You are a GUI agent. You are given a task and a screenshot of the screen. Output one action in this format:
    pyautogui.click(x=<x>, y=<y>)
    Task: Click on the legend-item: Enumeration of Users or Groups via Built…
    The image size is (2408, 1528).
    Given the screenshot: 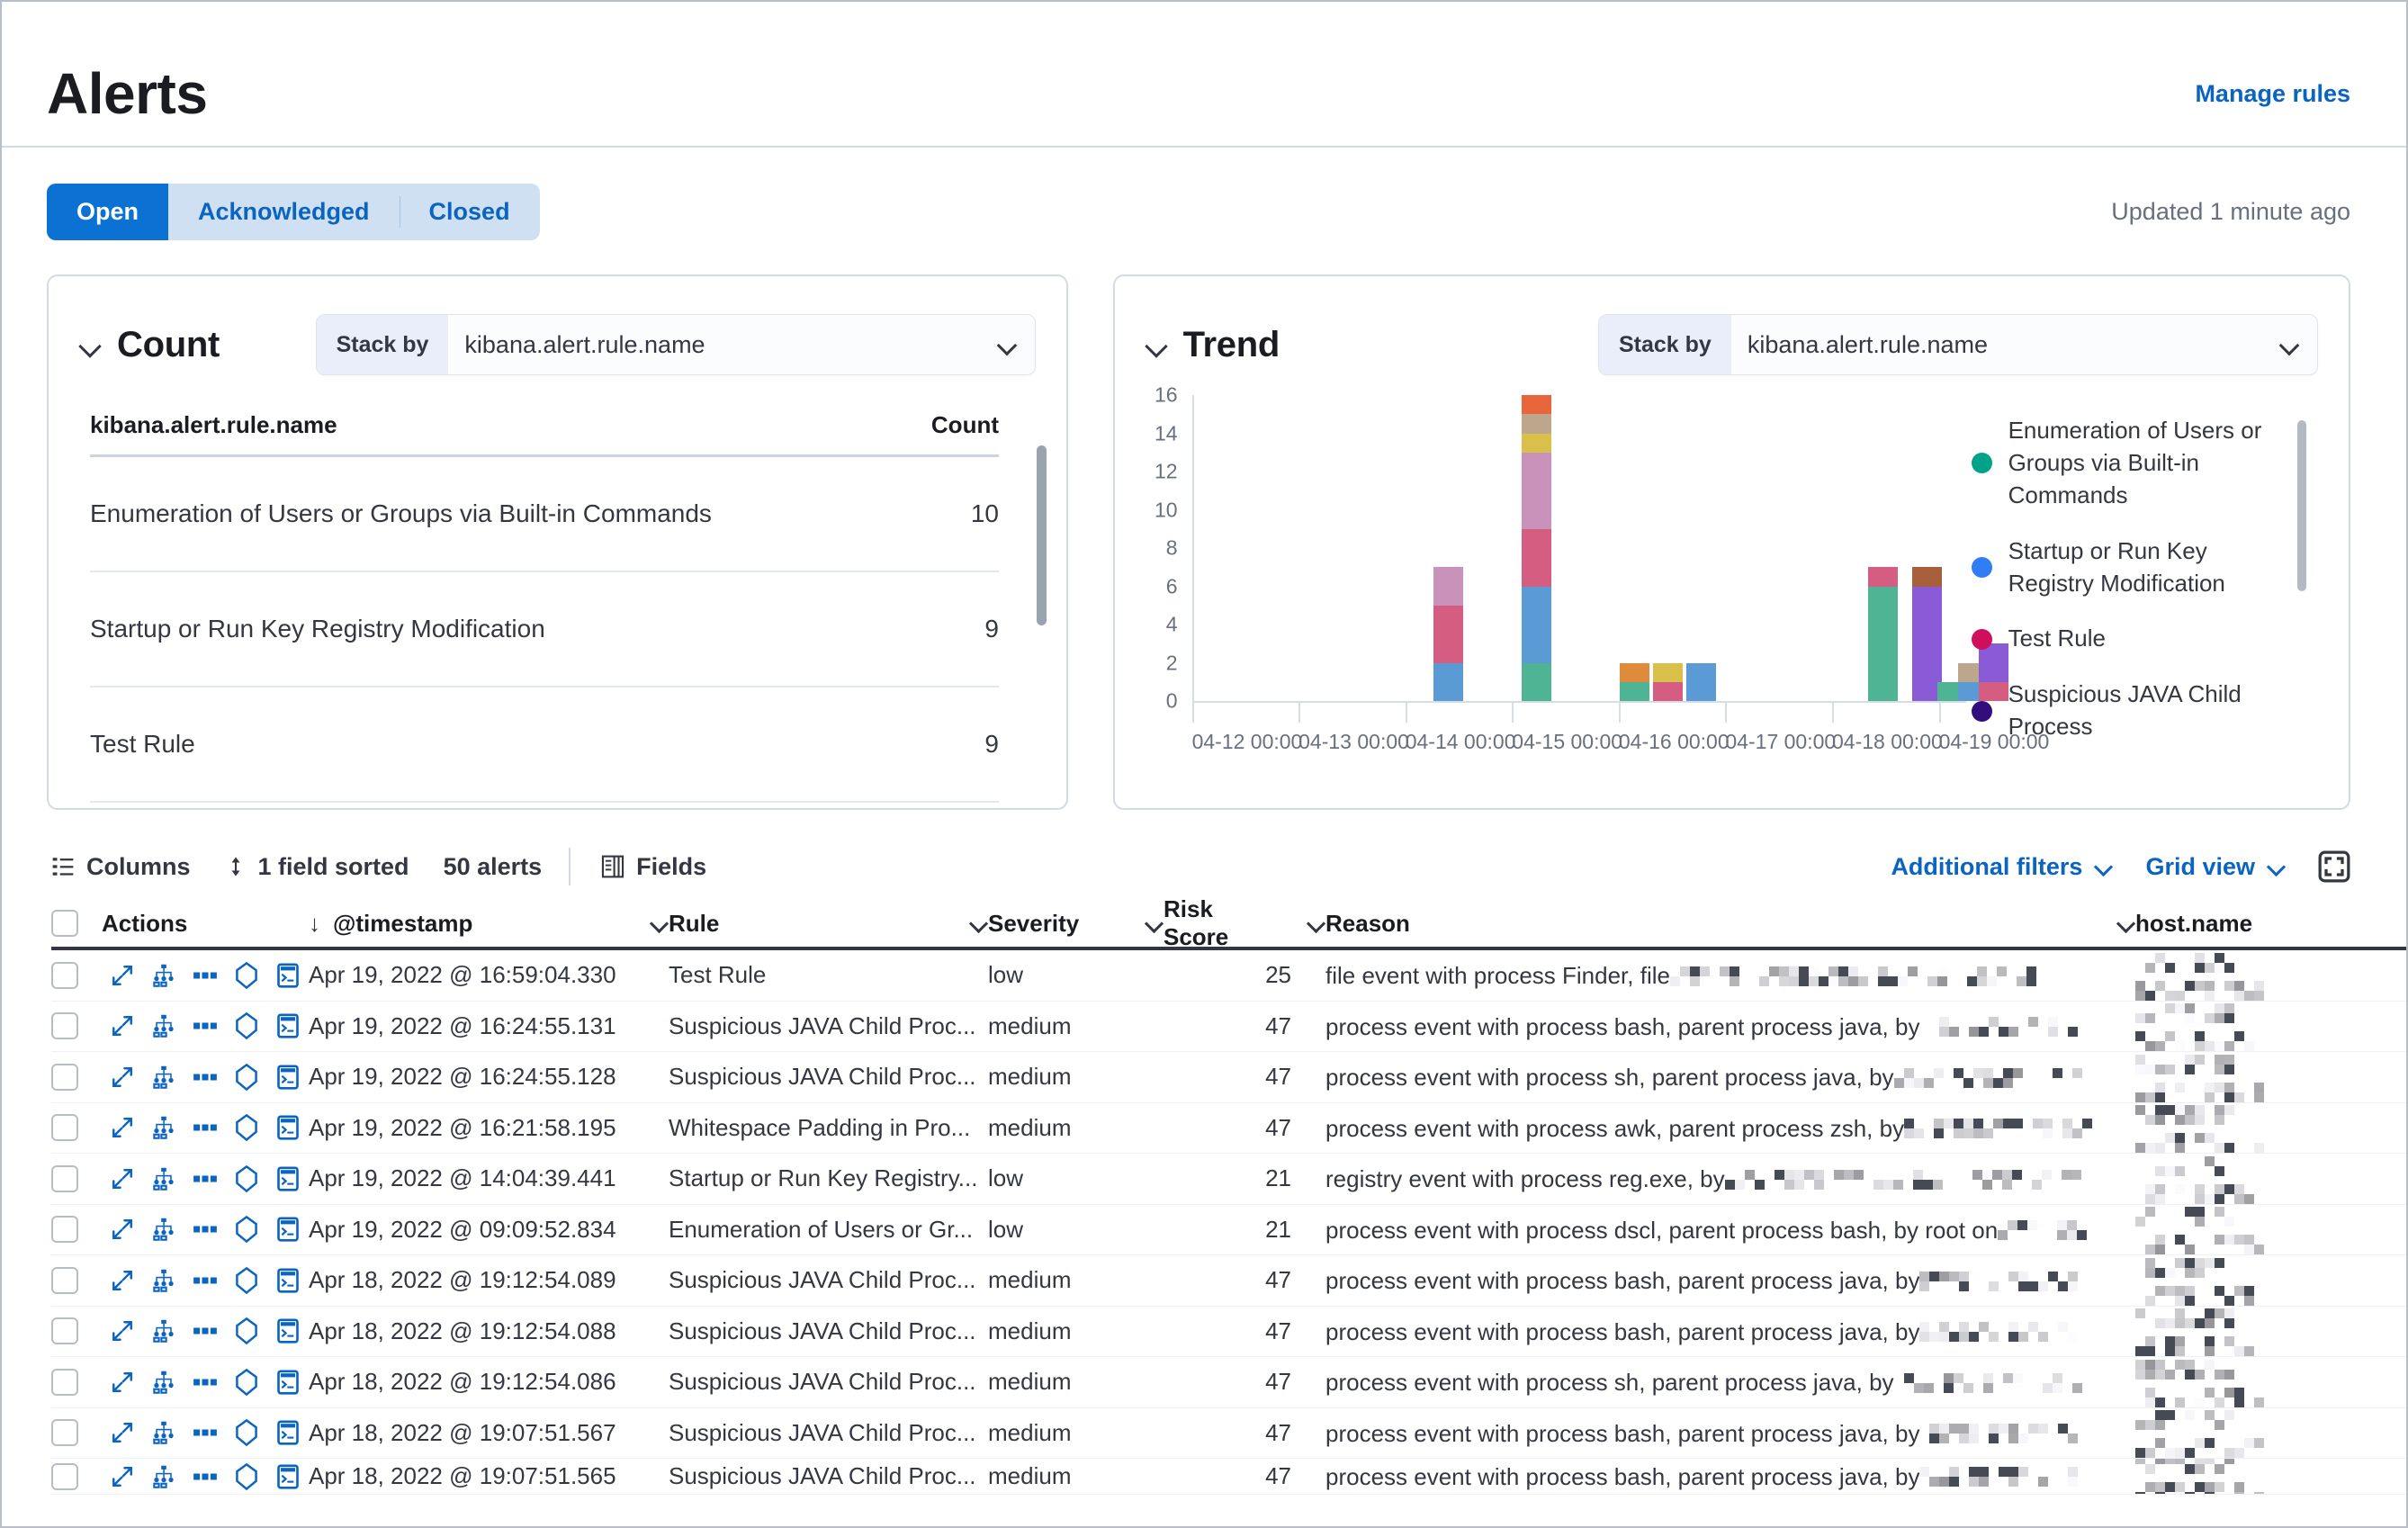 What is the action you would take?
    pyautogui.click(x=2148, y=463)
    